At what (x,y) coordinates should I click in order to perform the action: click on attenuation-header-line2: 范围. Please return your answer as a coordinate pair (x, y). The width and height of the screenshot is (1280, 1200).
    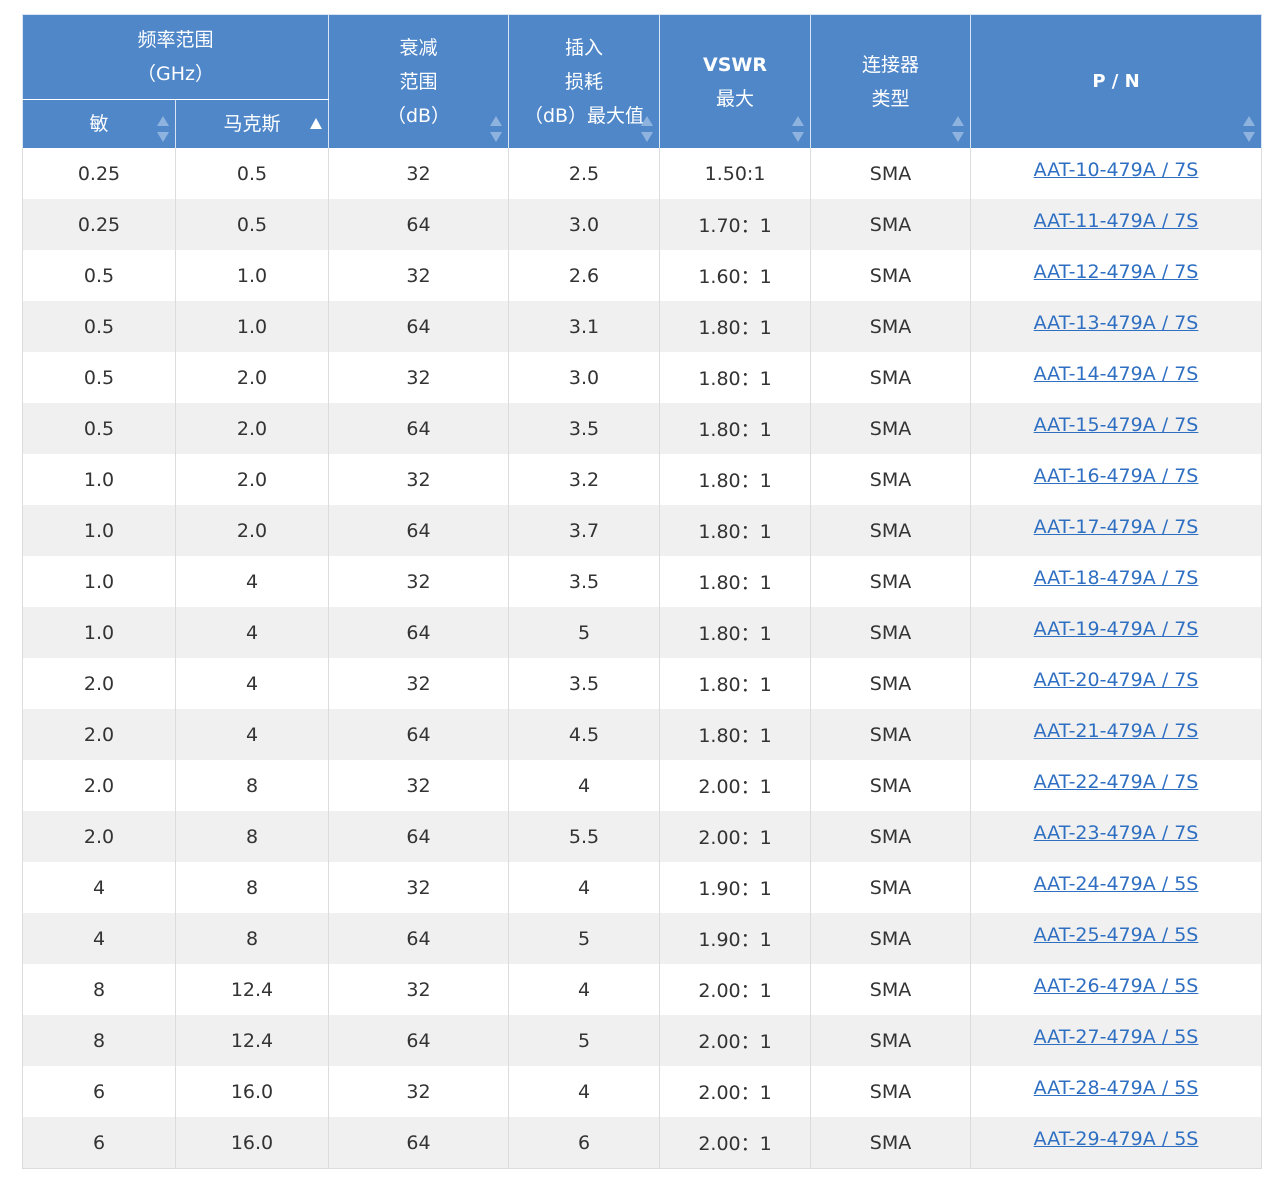
    Looking at the image, I should click on (418, 81).